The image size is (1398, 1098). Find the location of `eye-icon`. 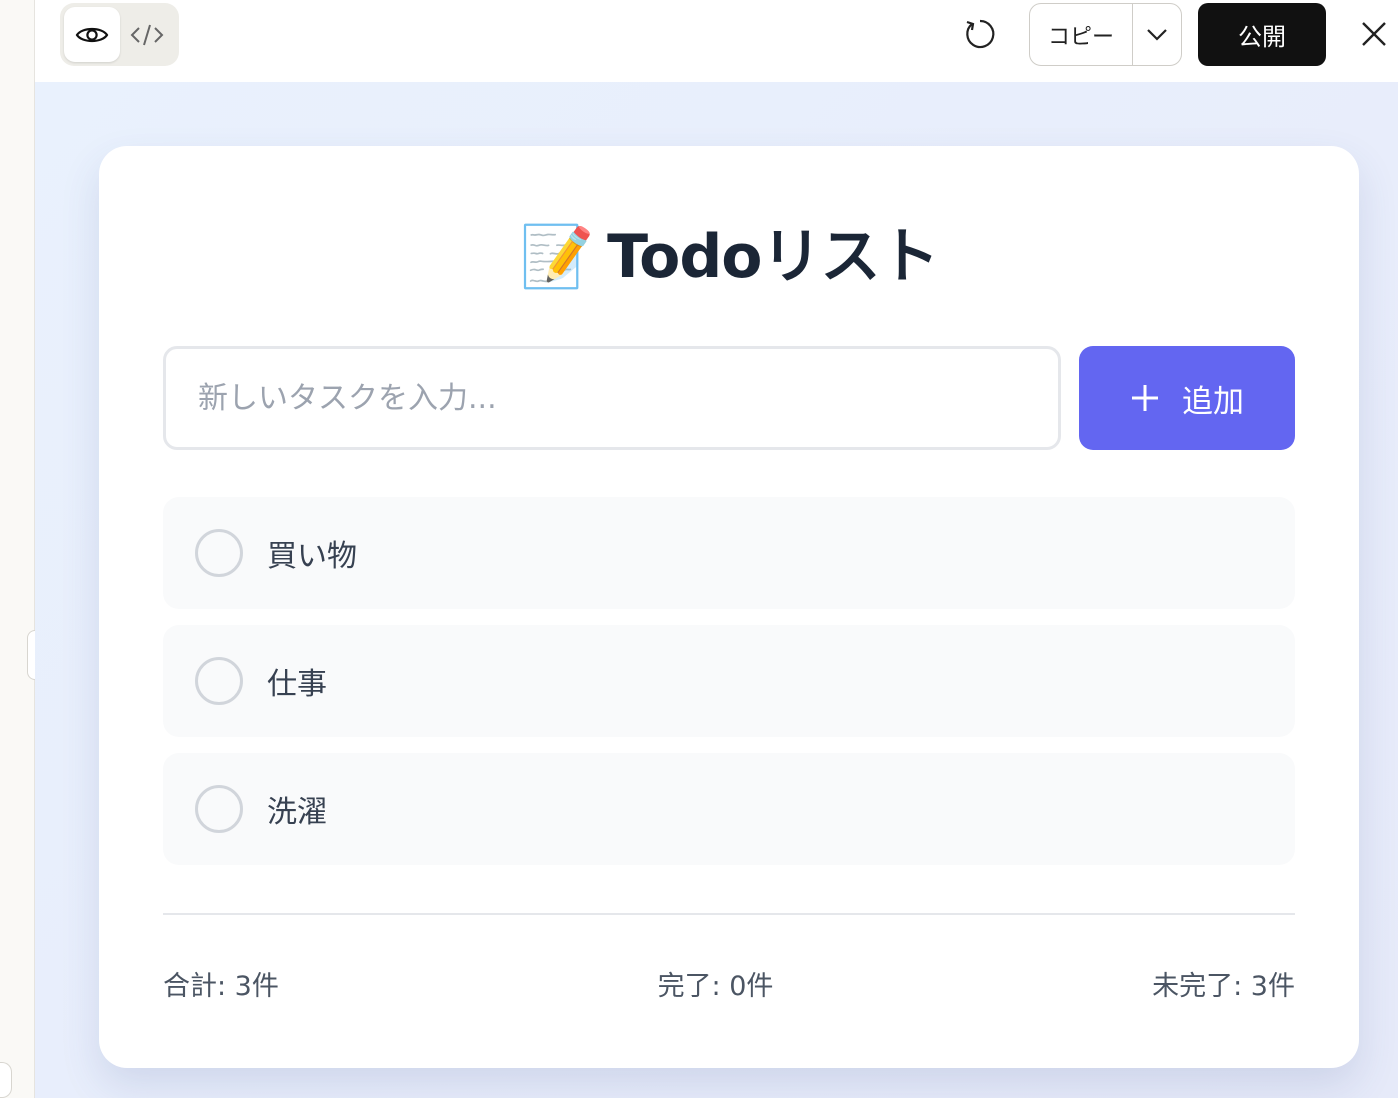

eye-icon is located at coordinates (92, 34).